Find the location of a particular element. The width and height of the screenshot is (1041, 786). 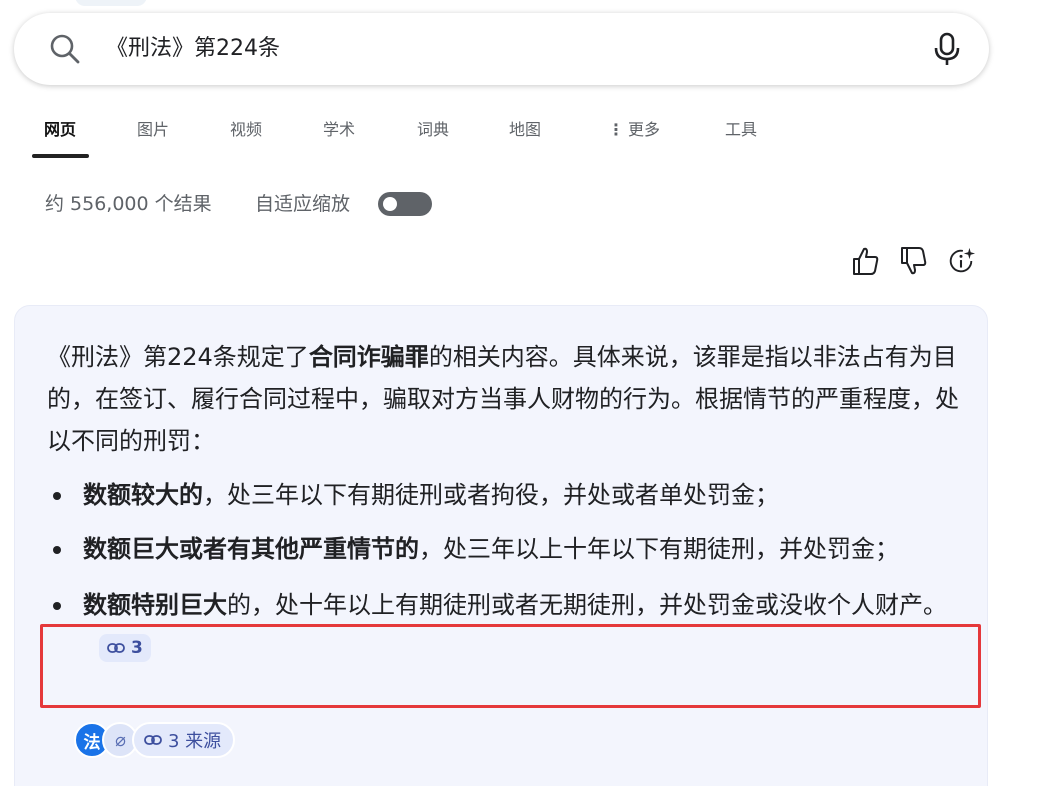

bullet-bold: 数额特别巨大 is located at coordinates (155, 605).